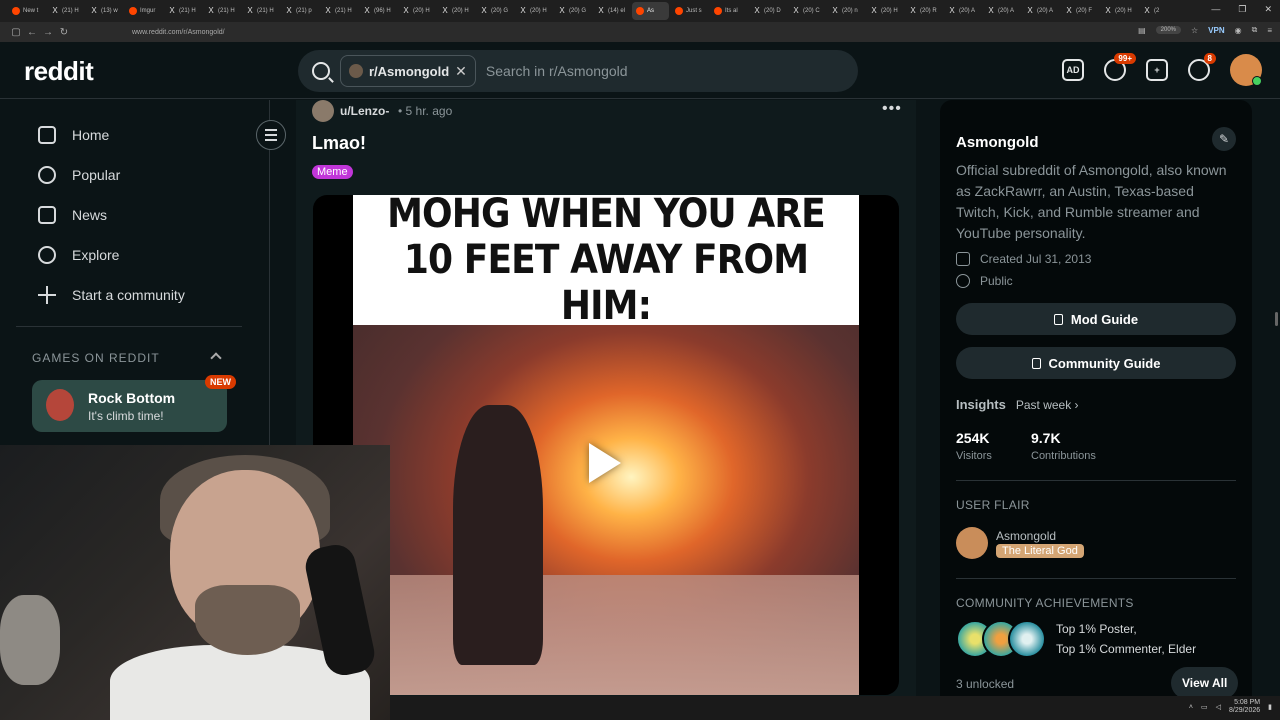  Describe the element at coordinates (79, 175) in the screenshot. I see `nav-popular: Popular` at that location.